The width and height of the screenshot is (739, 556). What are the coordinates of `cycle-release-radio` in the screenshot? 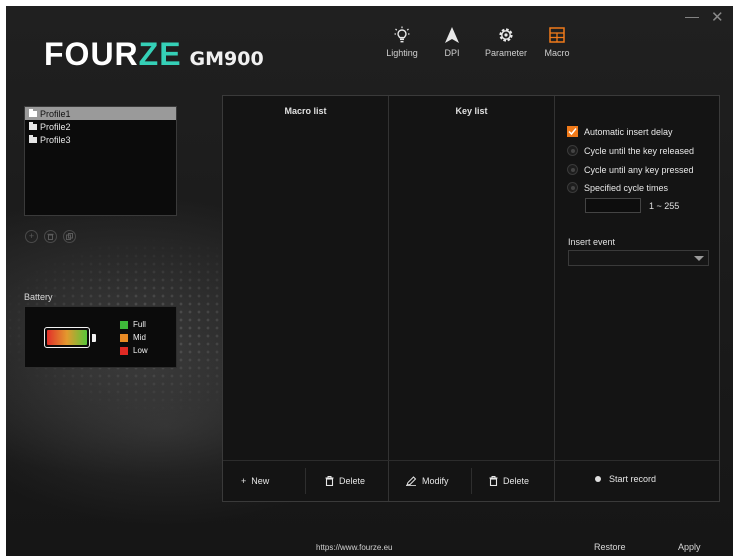 It's located at (572, 150).